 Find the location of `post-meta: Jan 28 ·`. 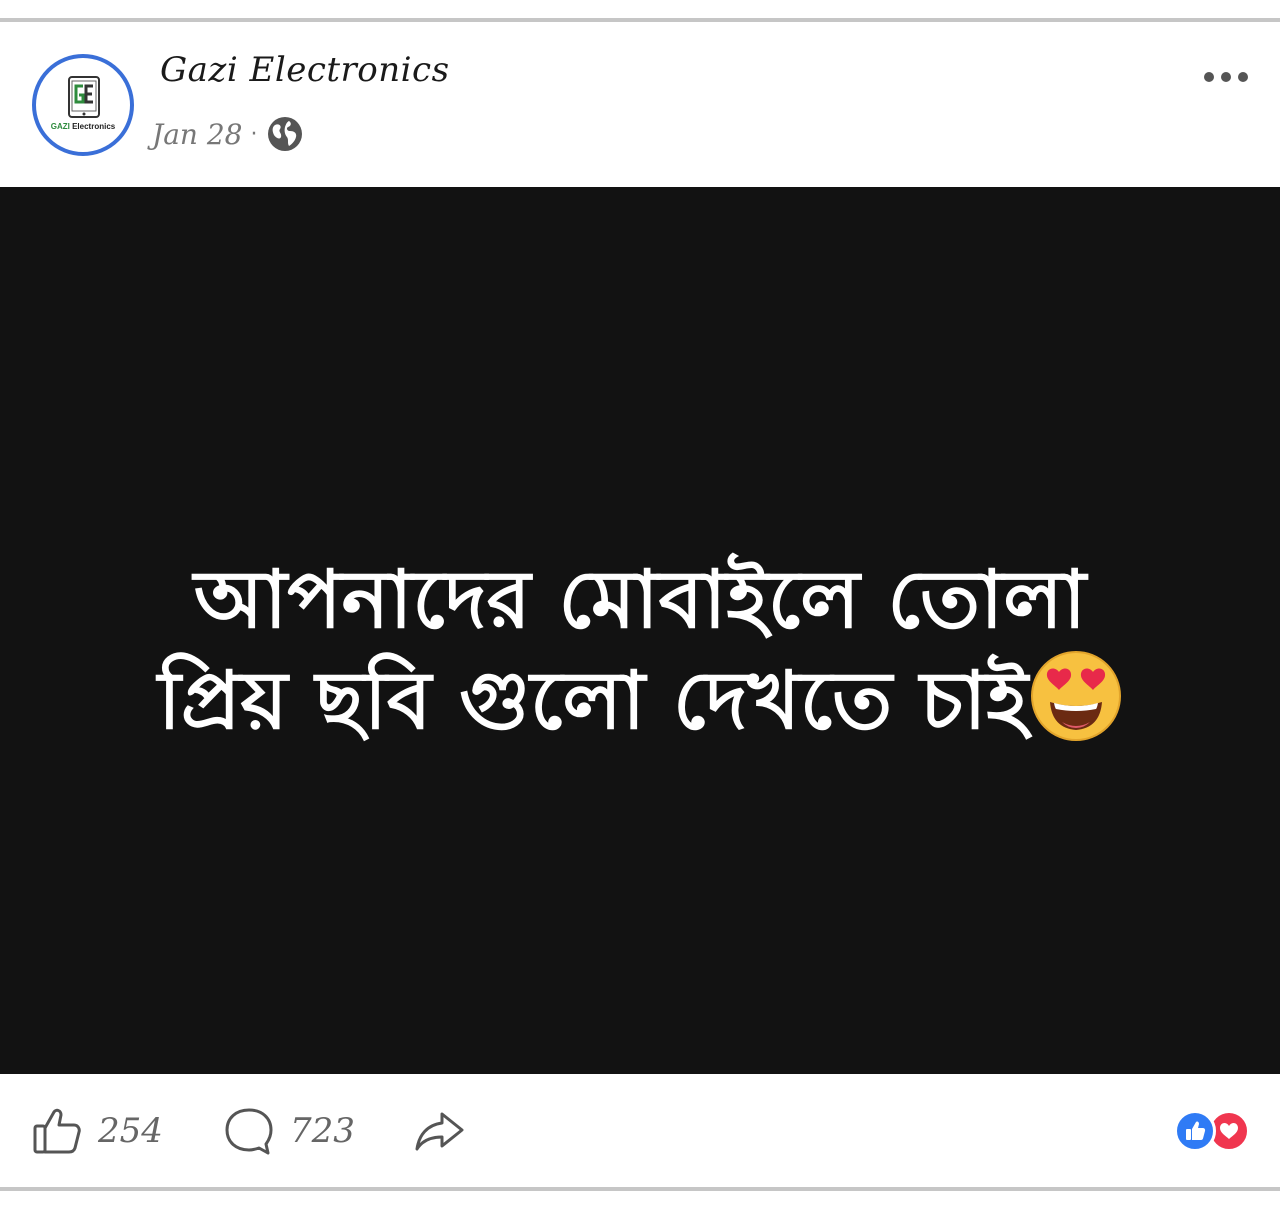

post-meta: Jan 28 · is located at coordinates (228, 134).